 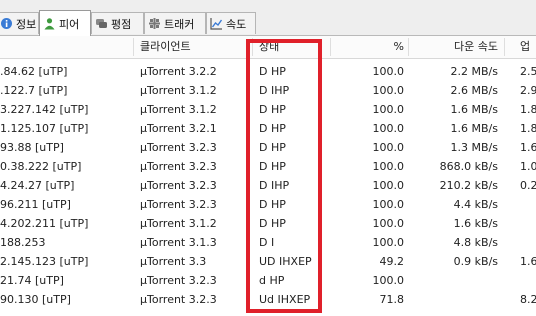 I want to click on peer-download-speed: 0.9 kB/s, so click(x=475, y=261).